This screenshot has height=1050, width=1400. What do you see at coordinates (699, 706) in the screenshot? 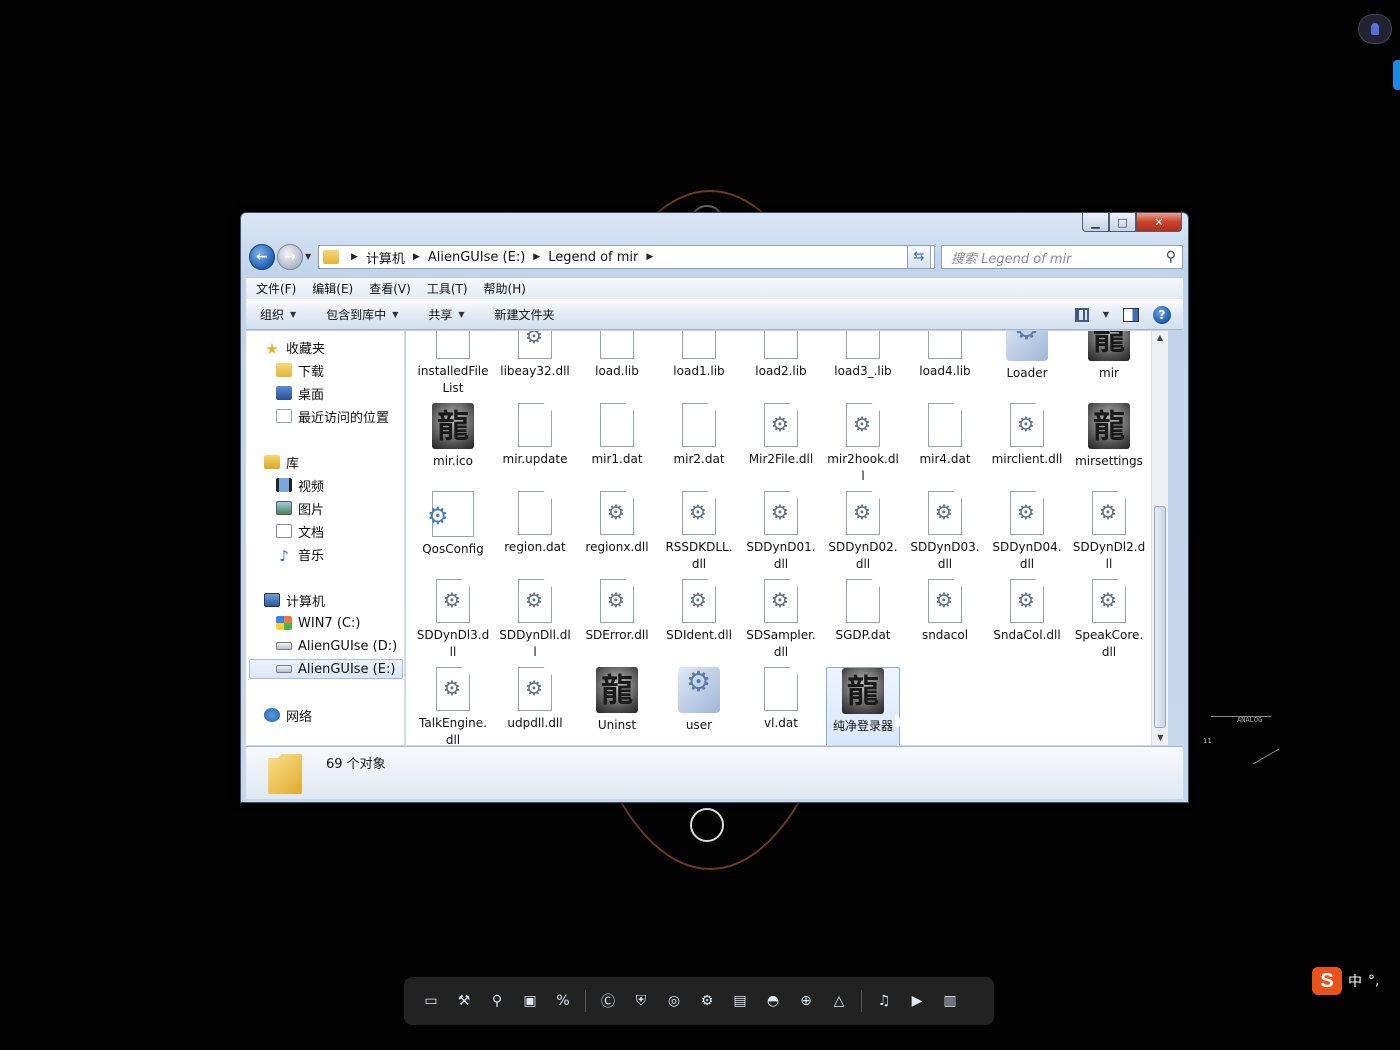
I see `file-item: user` at bounding box center [699, 706].